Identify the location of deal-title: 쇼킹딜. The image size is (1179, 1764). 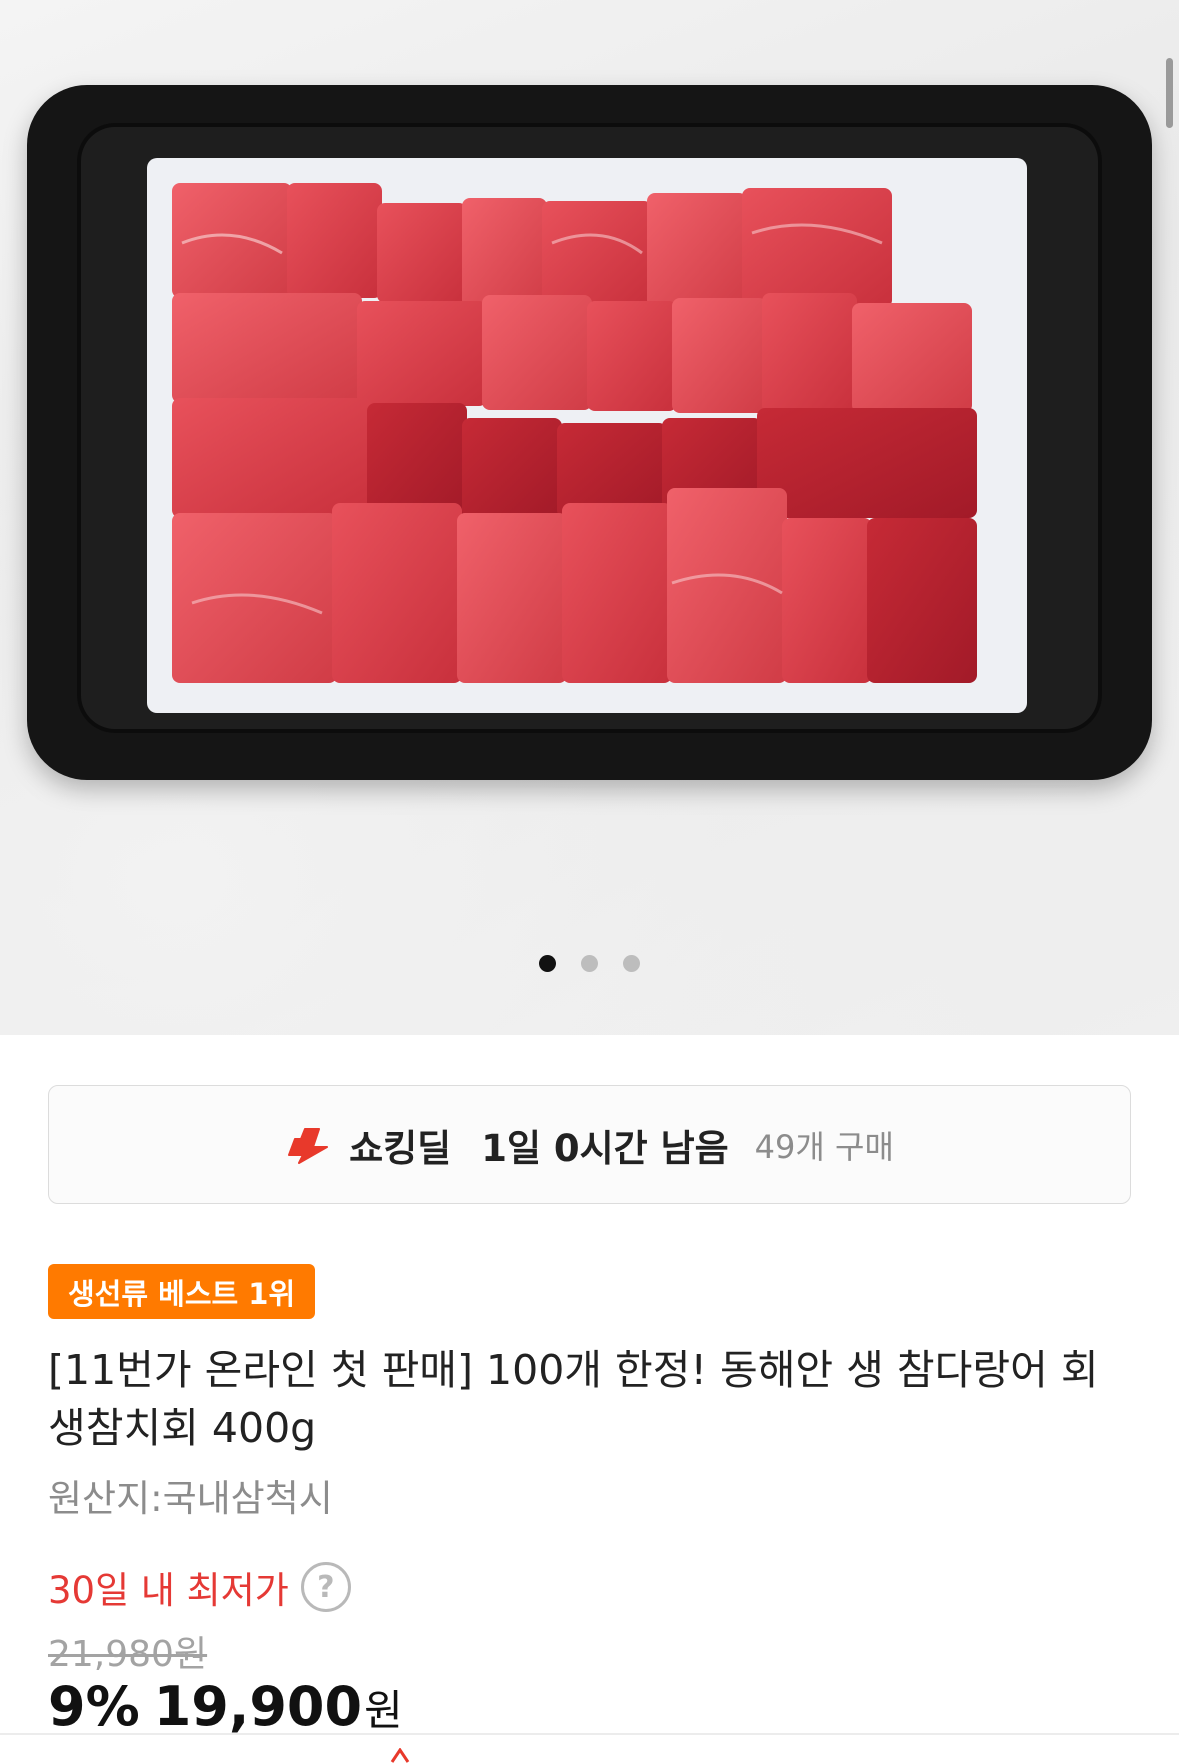
(400, 1148).